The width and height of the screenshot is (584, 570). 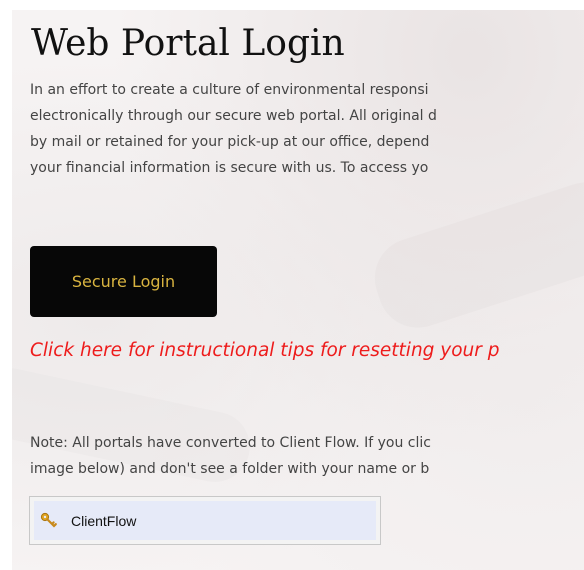 I want to click on clientflow-label: ClientFlow, so click(x=104, y=520).